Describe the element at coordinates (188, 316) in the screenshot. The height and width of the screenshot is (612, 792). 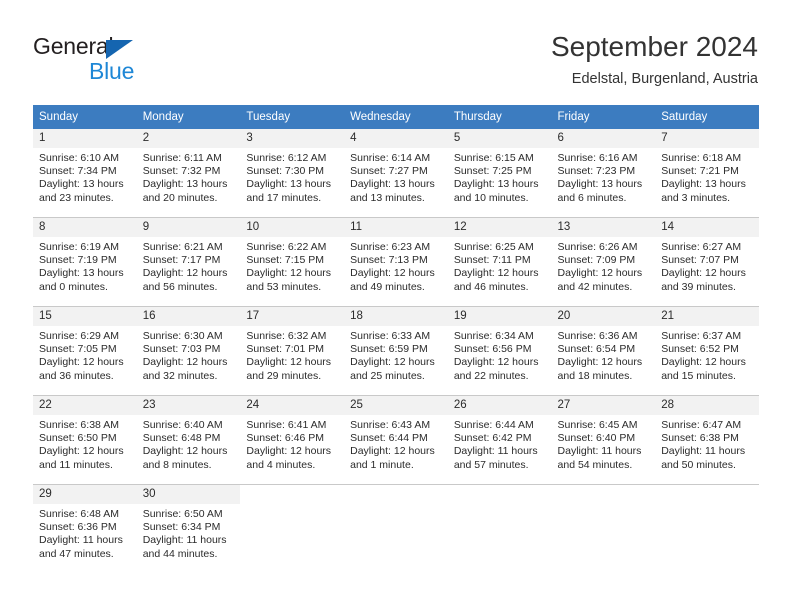
I see `day-number: 16` at that location.